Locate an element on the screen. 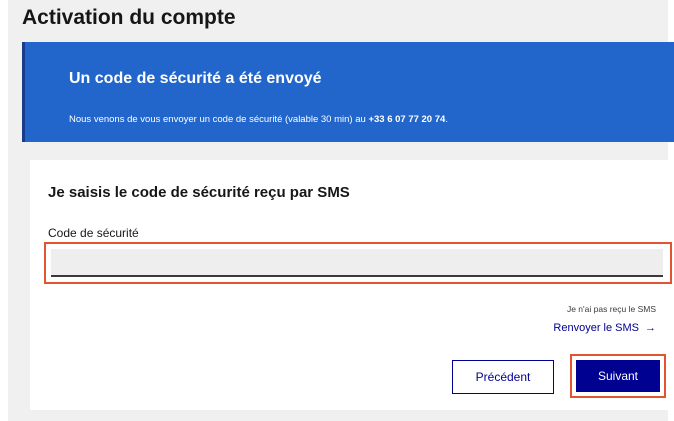 The height and width of the screenshot is (421, 674). code-input-highlight is located at coordinates (358, 263).